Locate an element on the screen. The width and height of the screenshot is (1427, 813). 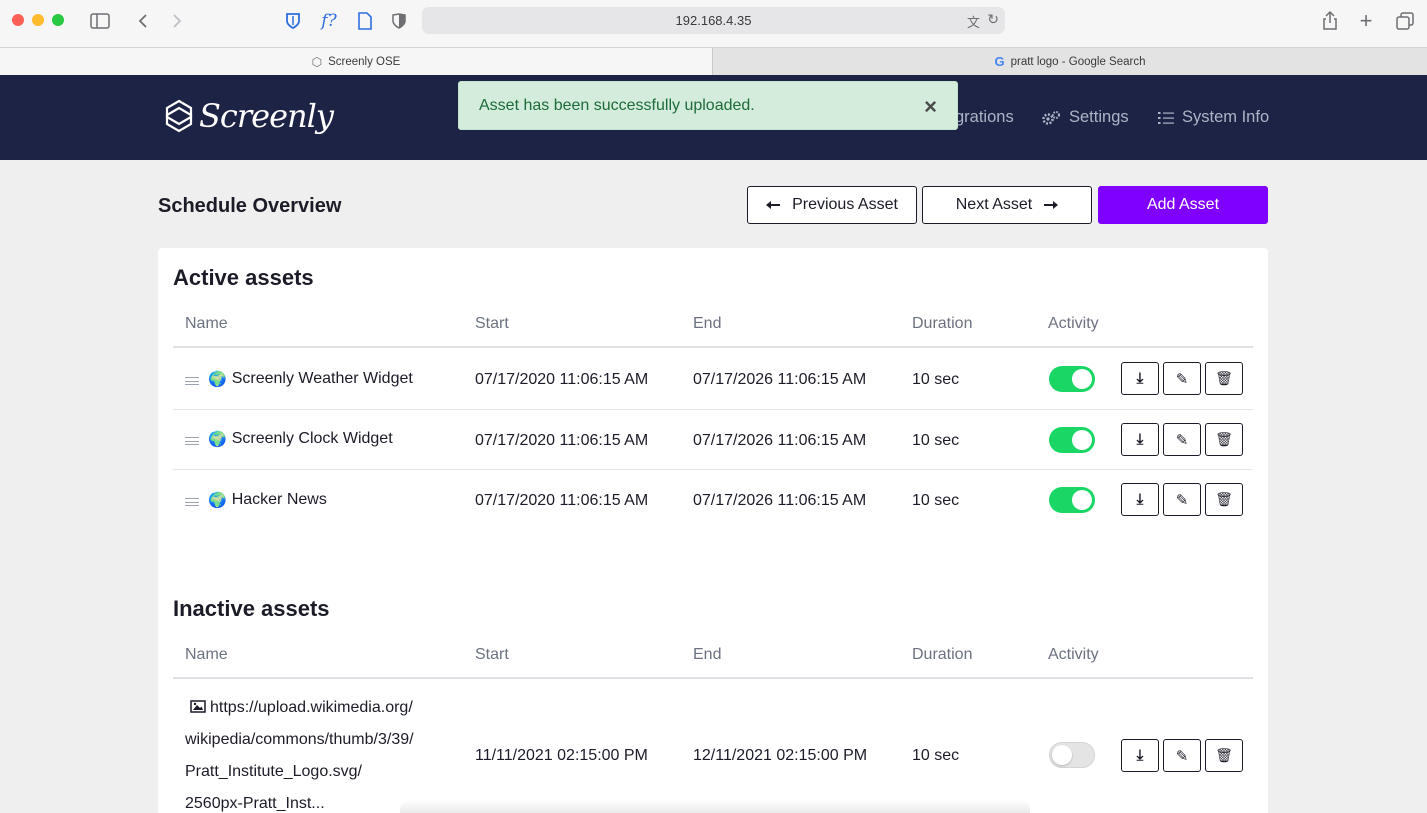
arrow-right-icon is located at coordinates (1051, 205).